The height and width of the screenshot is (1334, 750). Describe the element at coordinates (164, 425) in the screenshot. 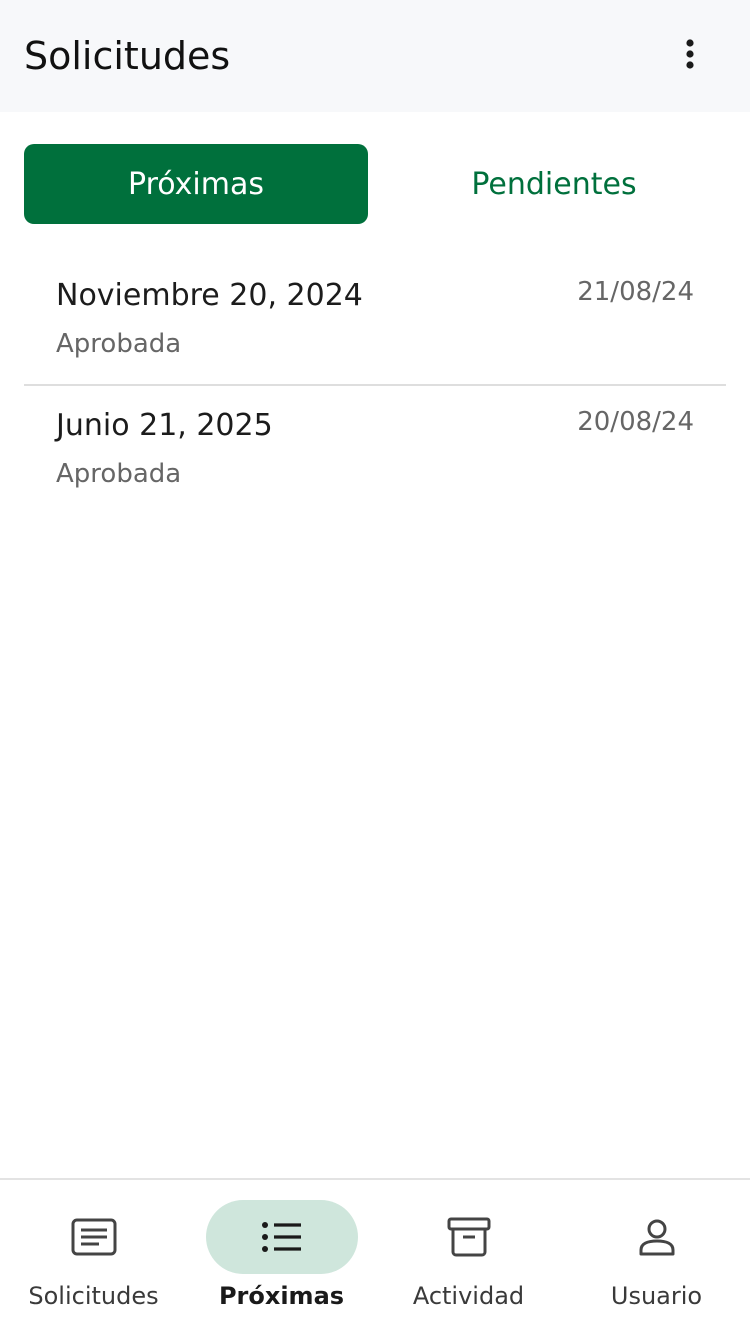

I see `request-title: Junio 21, 2025` at that location.